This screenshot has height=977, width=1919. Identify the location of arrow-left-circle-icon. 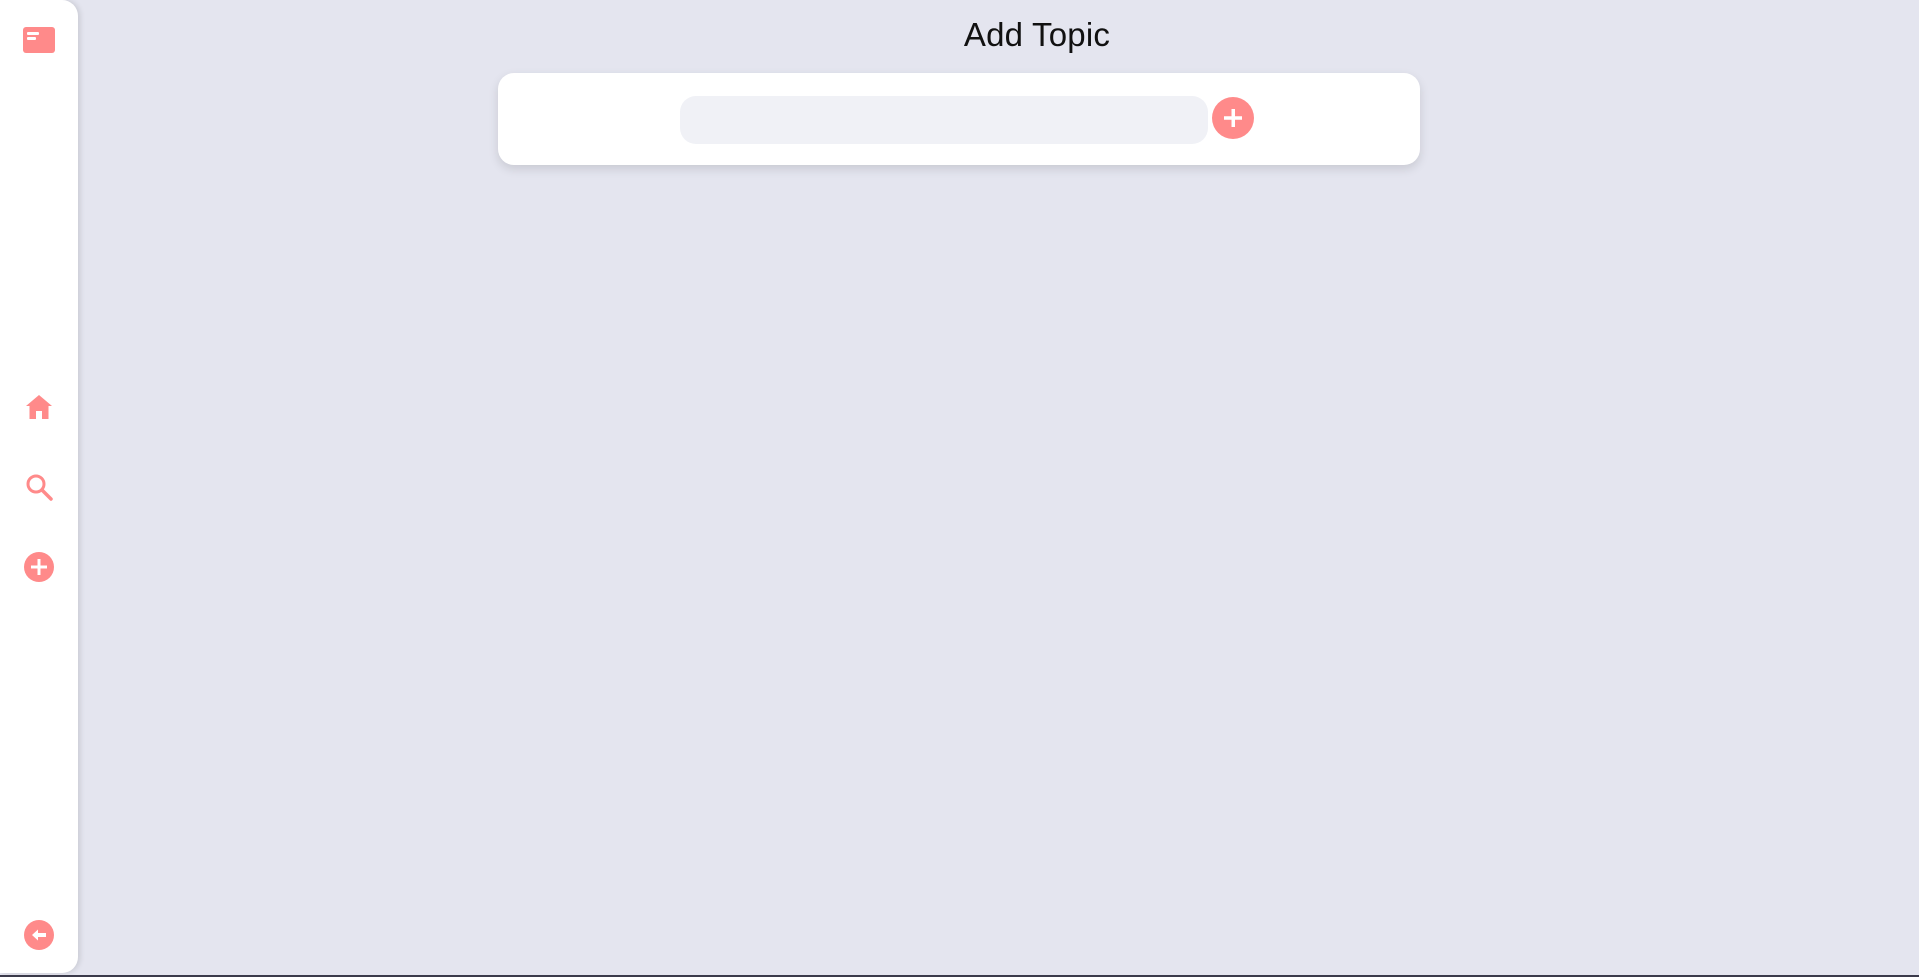
(39, 935).